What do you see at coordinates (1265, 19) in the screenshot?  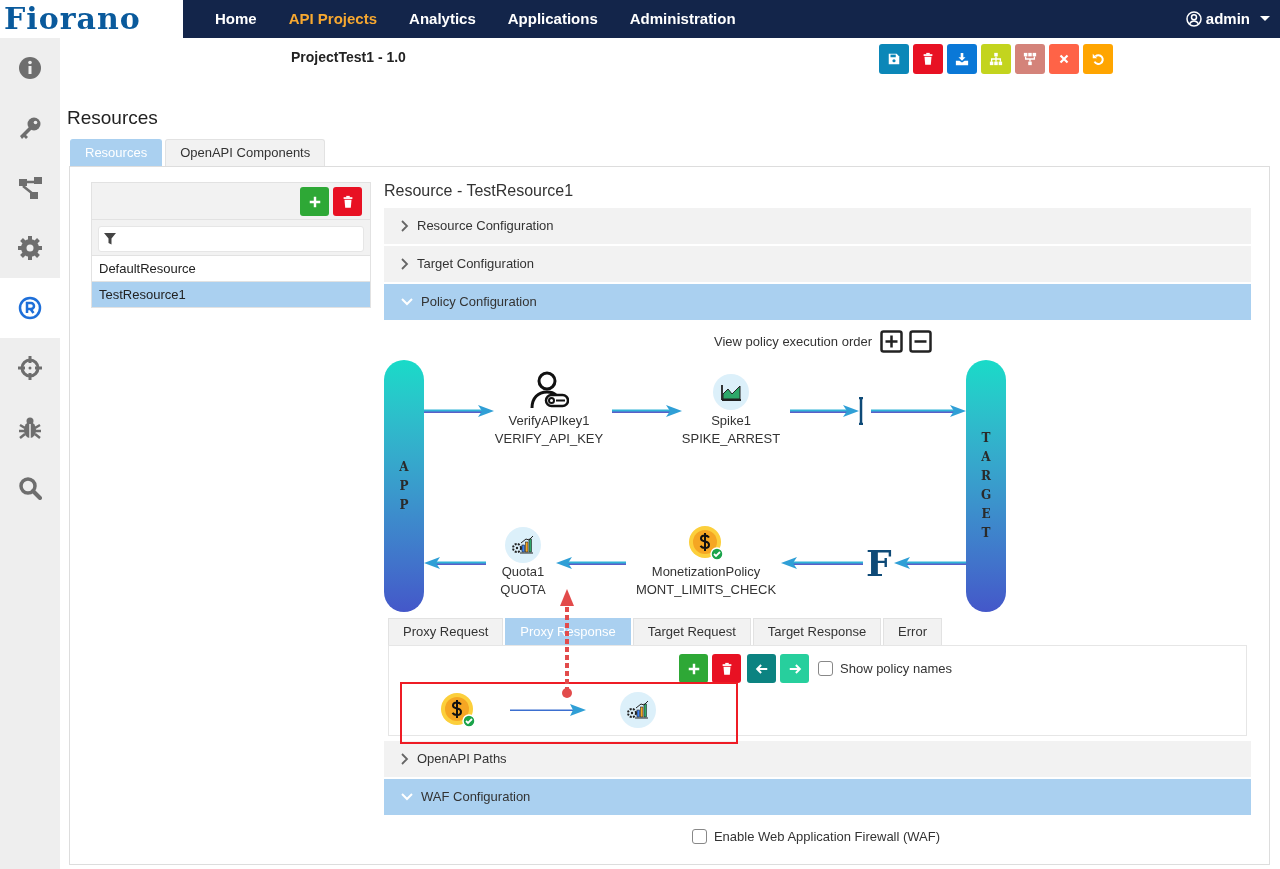 I see `caret-icon` at bounding box center [1265, 19].